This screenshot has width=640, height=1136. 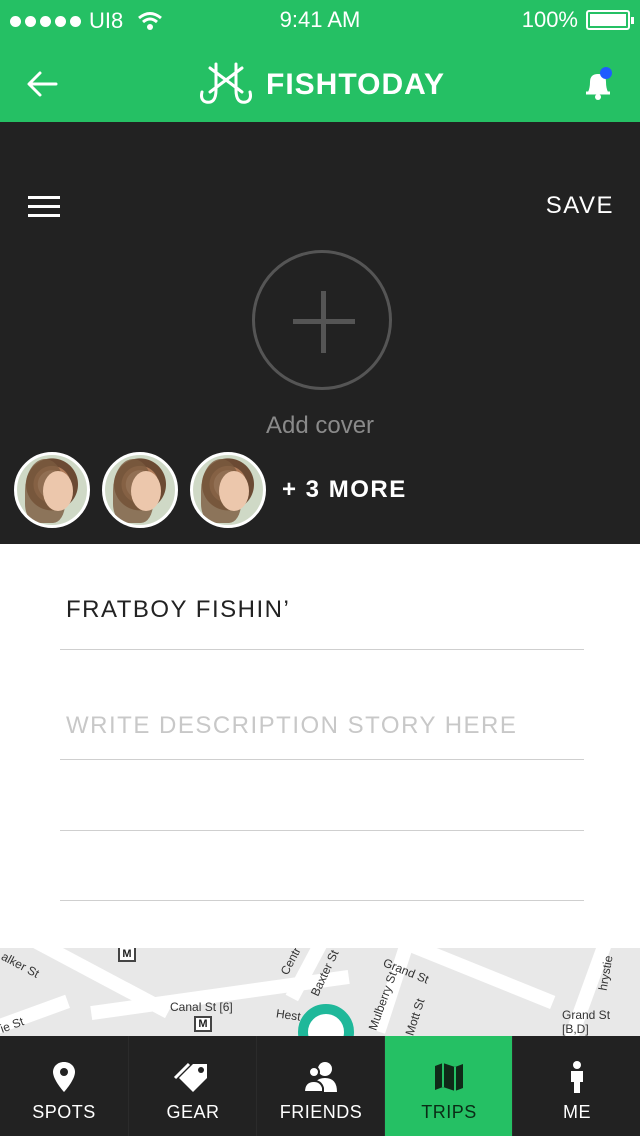 I want to click on top-bar: UI8 9:41 AM 100% FISHTODAY, so click(x=320, y=61).